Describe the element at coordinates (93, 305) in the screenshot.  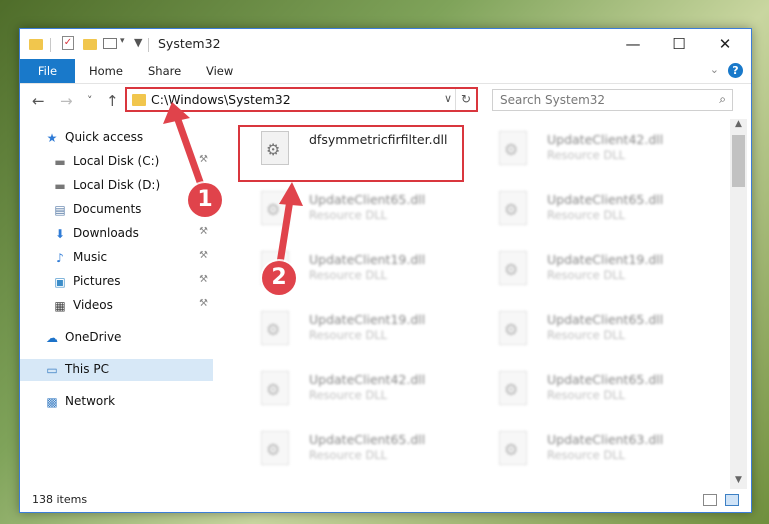
I see `sidebar-item-label: Videos` at that location.